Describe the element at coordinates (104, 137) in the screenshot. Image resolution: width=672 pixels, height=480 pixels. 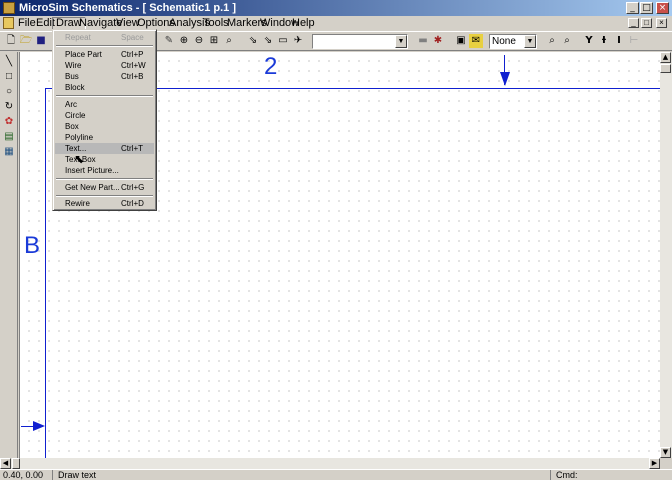
I see `menu-item-polyline: Polyline` at that location.